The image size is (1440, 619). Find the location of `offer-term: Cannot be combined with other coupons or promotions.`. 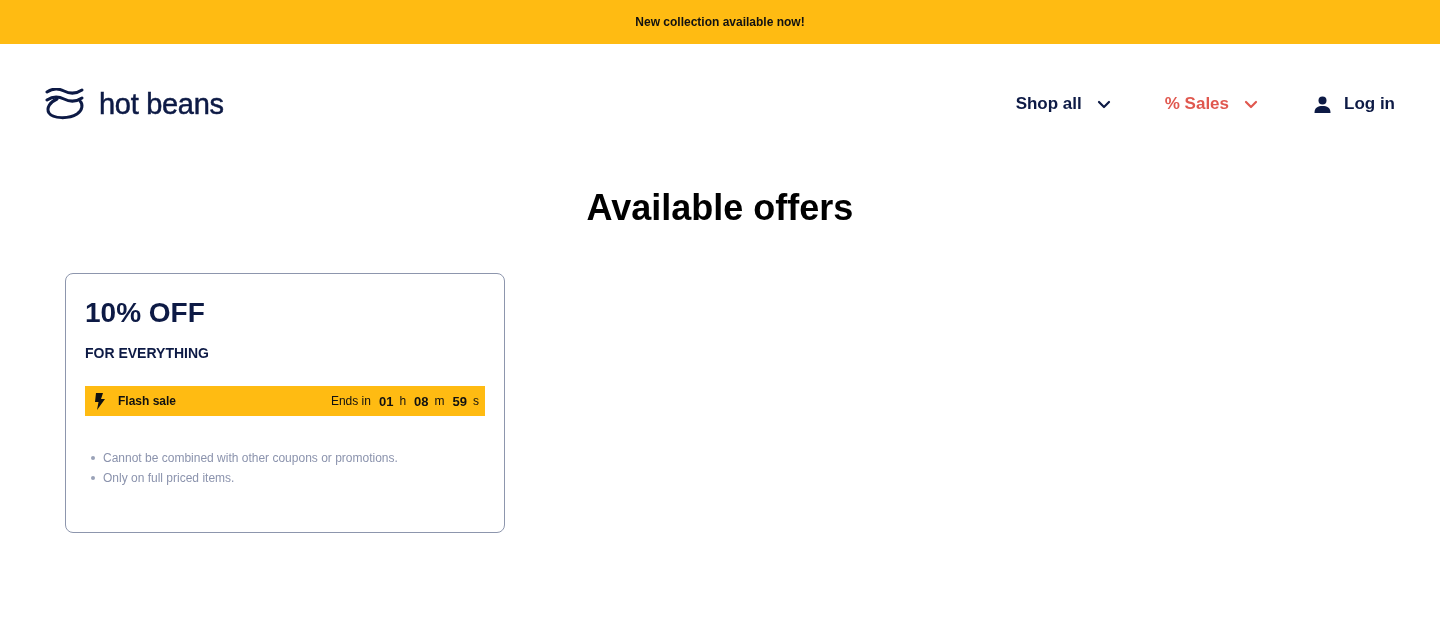

offer-term: Cannot be combined with other coupons or promotions. is located at coordinates (250, 458).